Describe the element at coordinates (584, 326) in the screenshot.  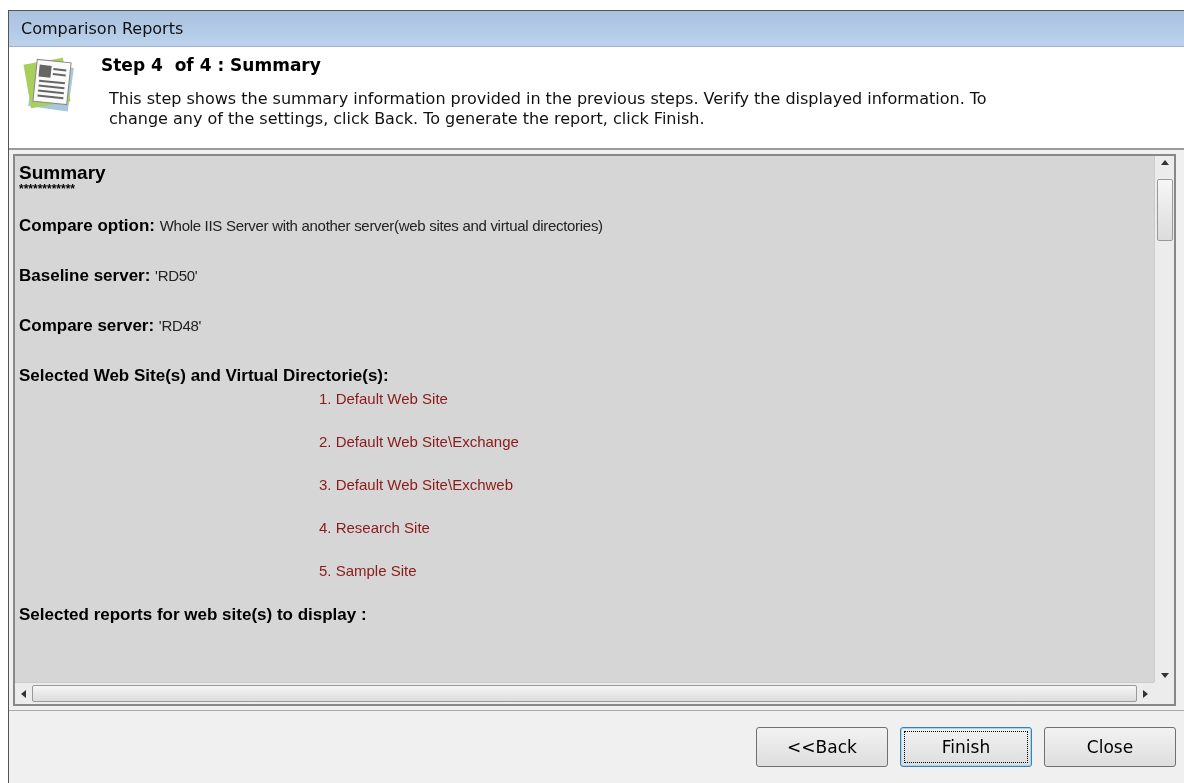
I see `summary-field: Compare server: 'RD48'` at that location.